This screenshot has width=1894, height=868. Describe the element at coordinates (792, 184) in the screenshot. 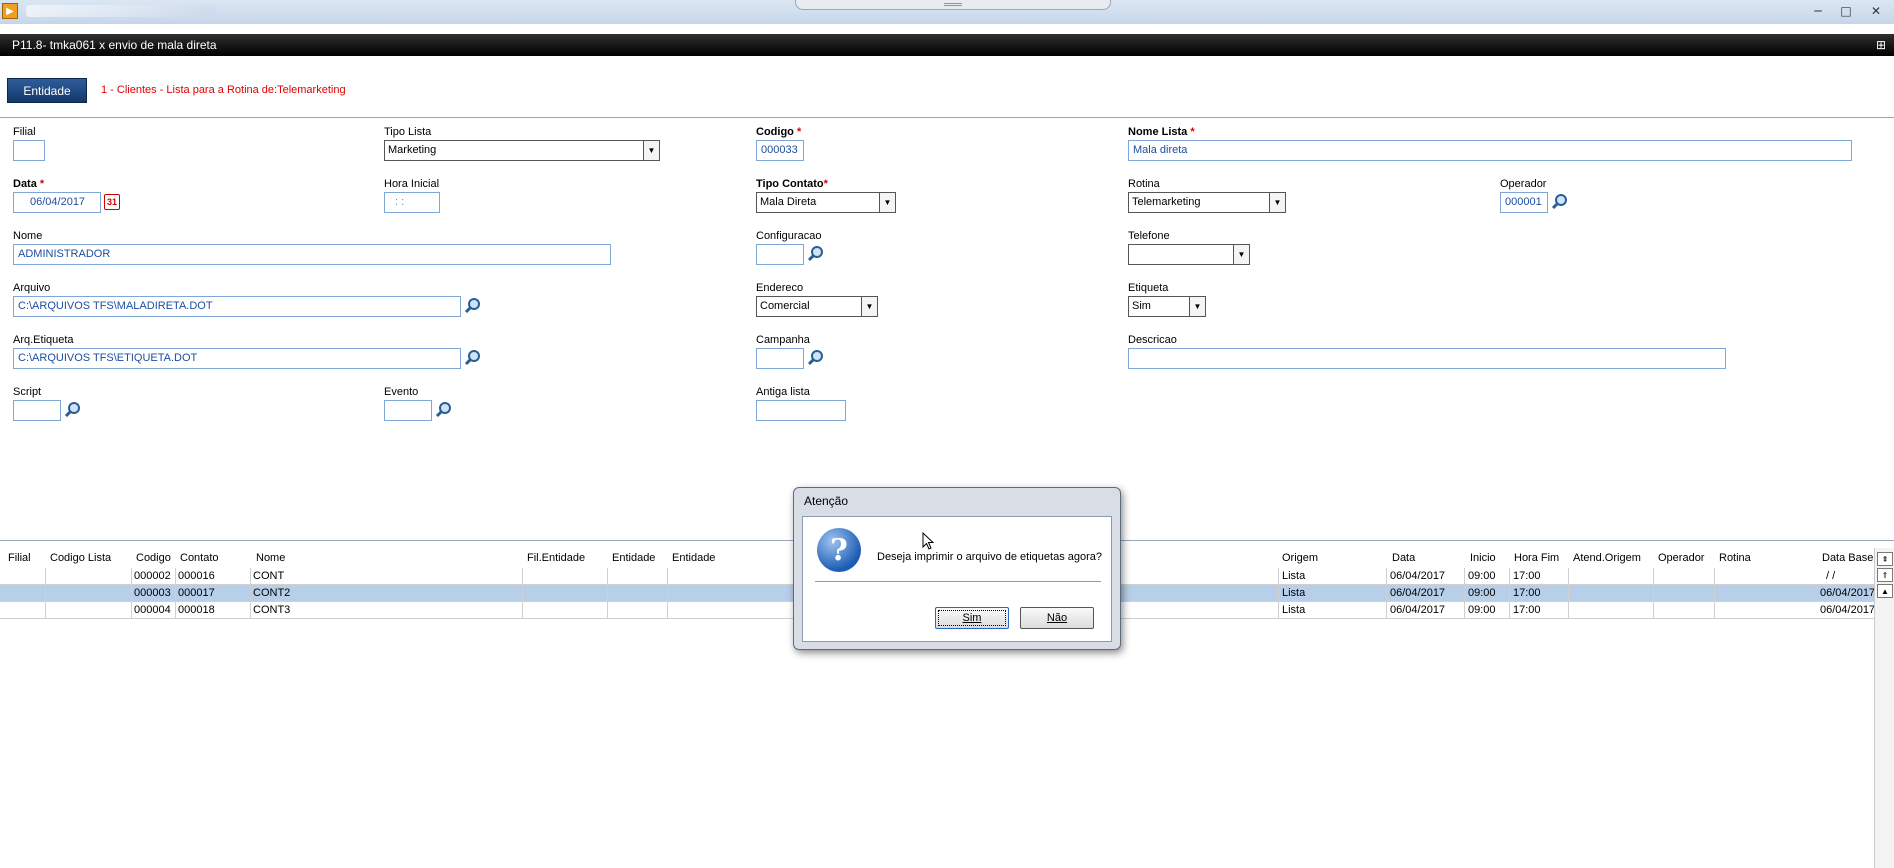

I see `tipo-contato-label: Tipo Contato*` at that location.